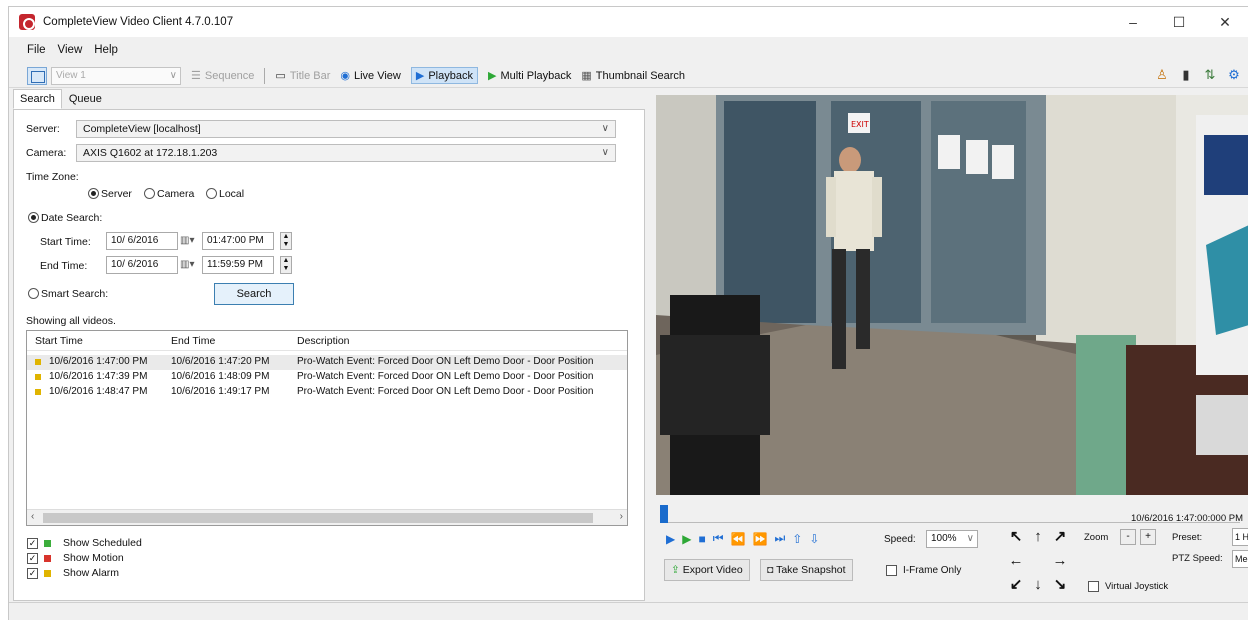 The height and width of the screenshot is (620, 1248). I want to click on arrow-right-icon: →, so click(1060, 561).